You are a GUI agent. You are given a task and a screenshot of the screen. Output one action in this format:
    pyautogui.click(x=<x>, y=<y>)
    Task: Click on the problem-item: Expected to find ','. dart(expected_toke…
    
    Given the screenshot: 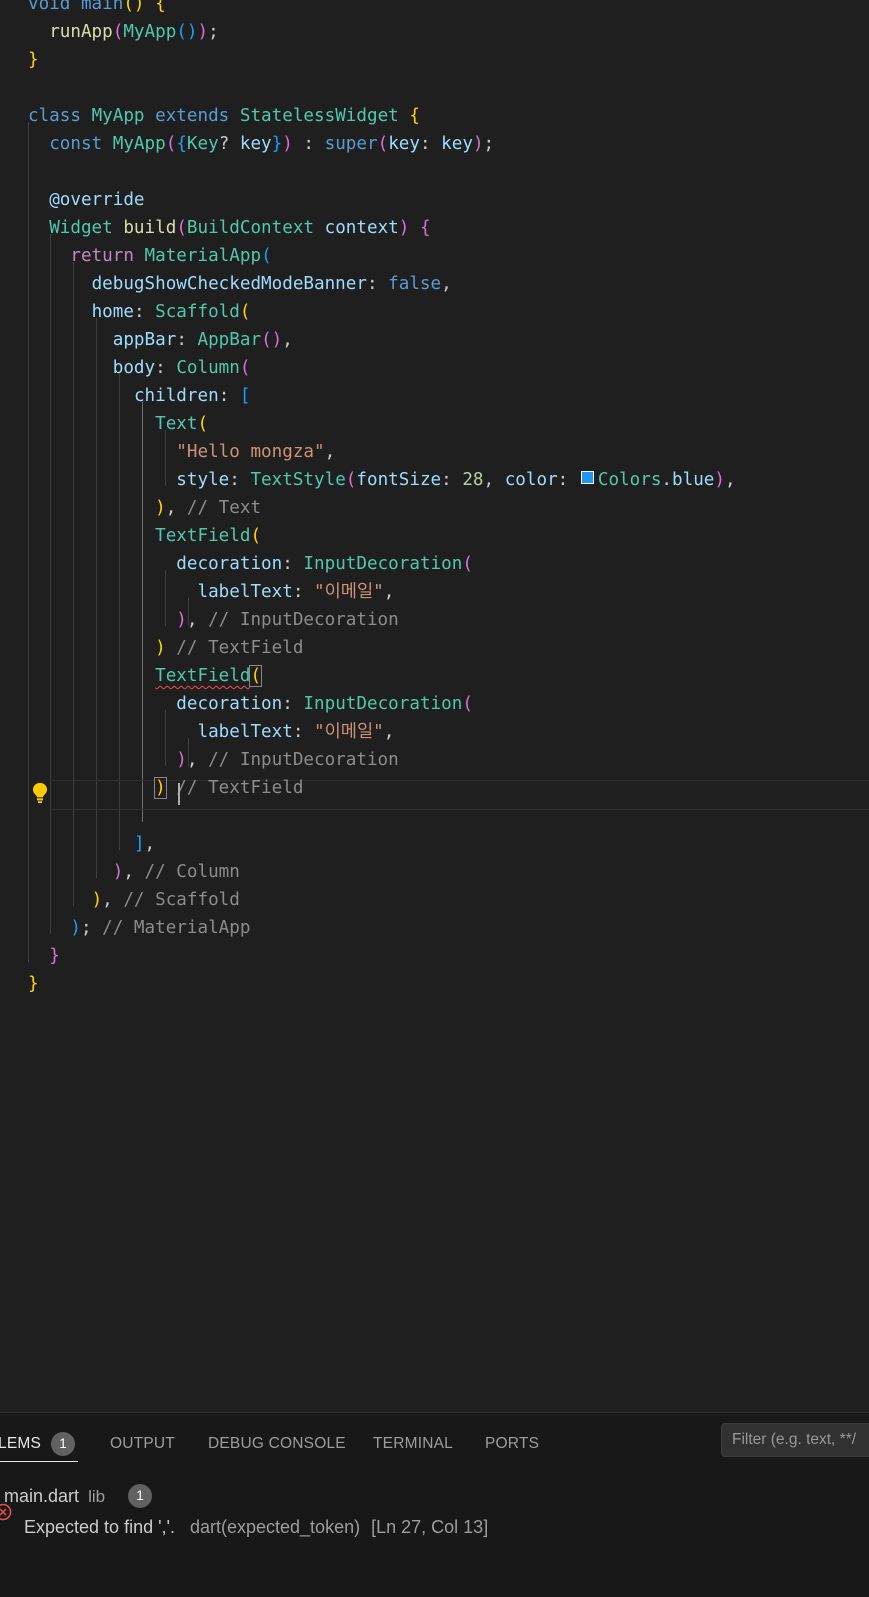 What is the action you would take?
    pyautogui.click(x=256, y=1527)
    